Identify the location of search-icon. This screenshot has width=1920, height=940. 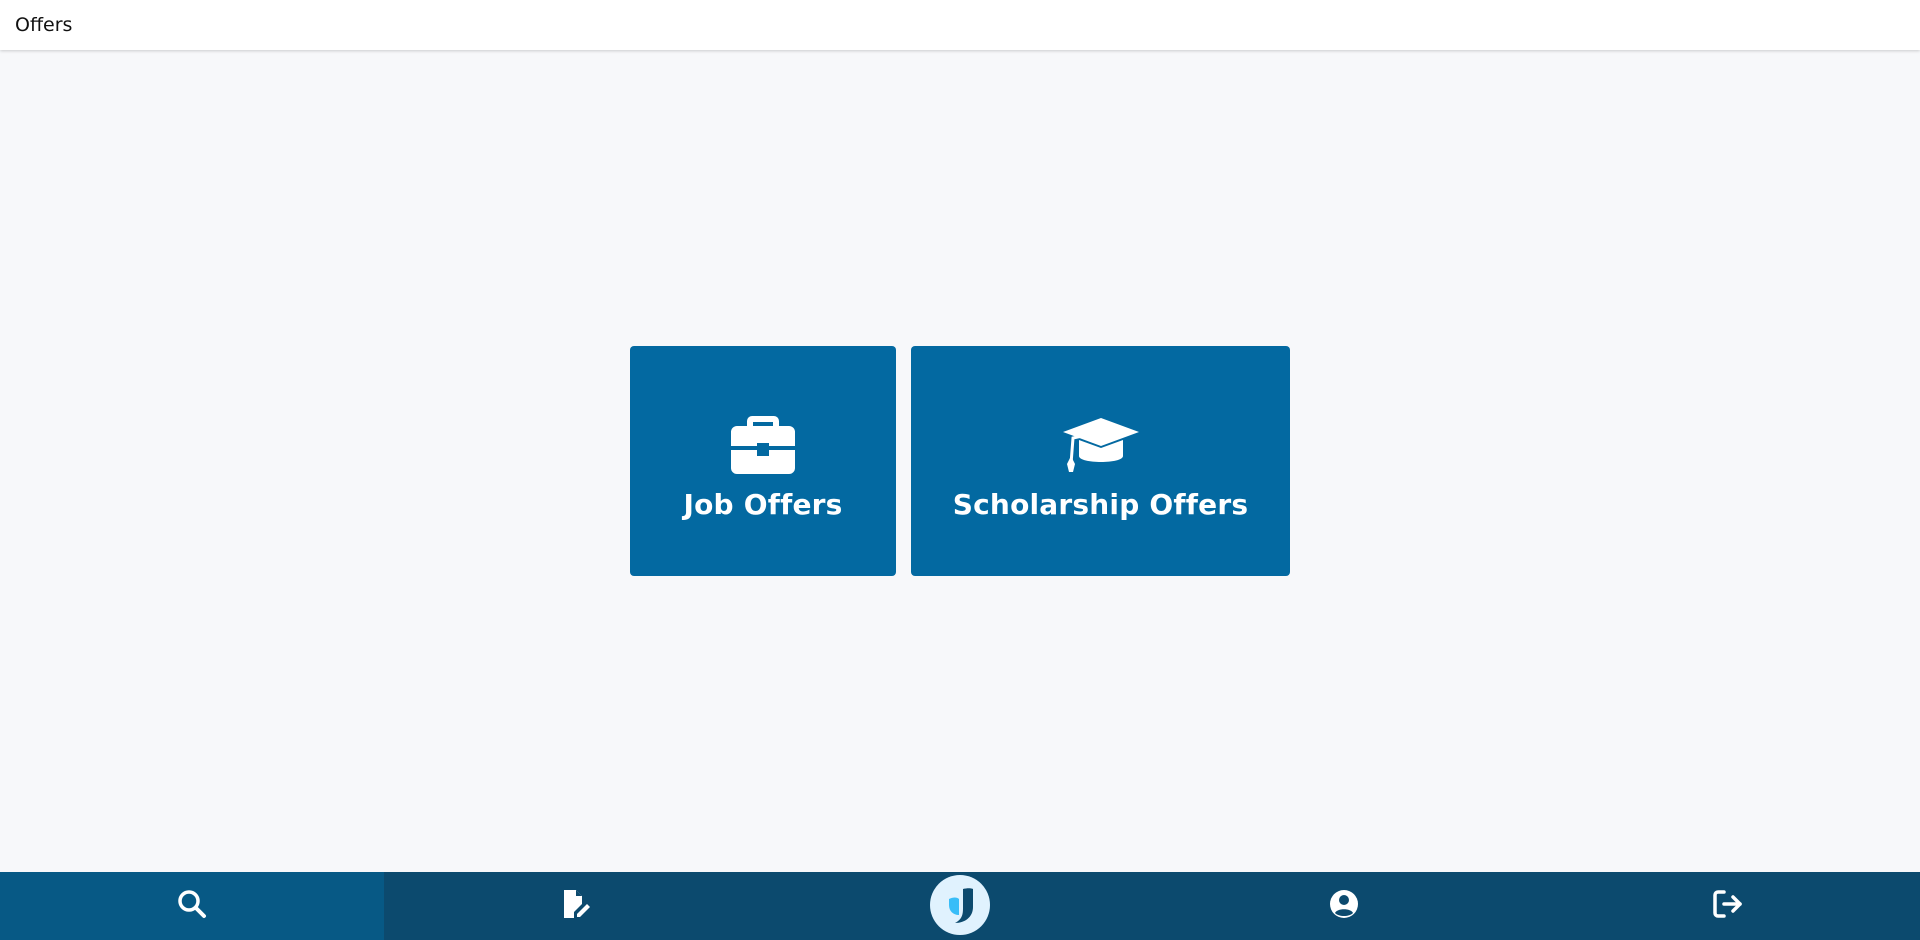
(192, 906).